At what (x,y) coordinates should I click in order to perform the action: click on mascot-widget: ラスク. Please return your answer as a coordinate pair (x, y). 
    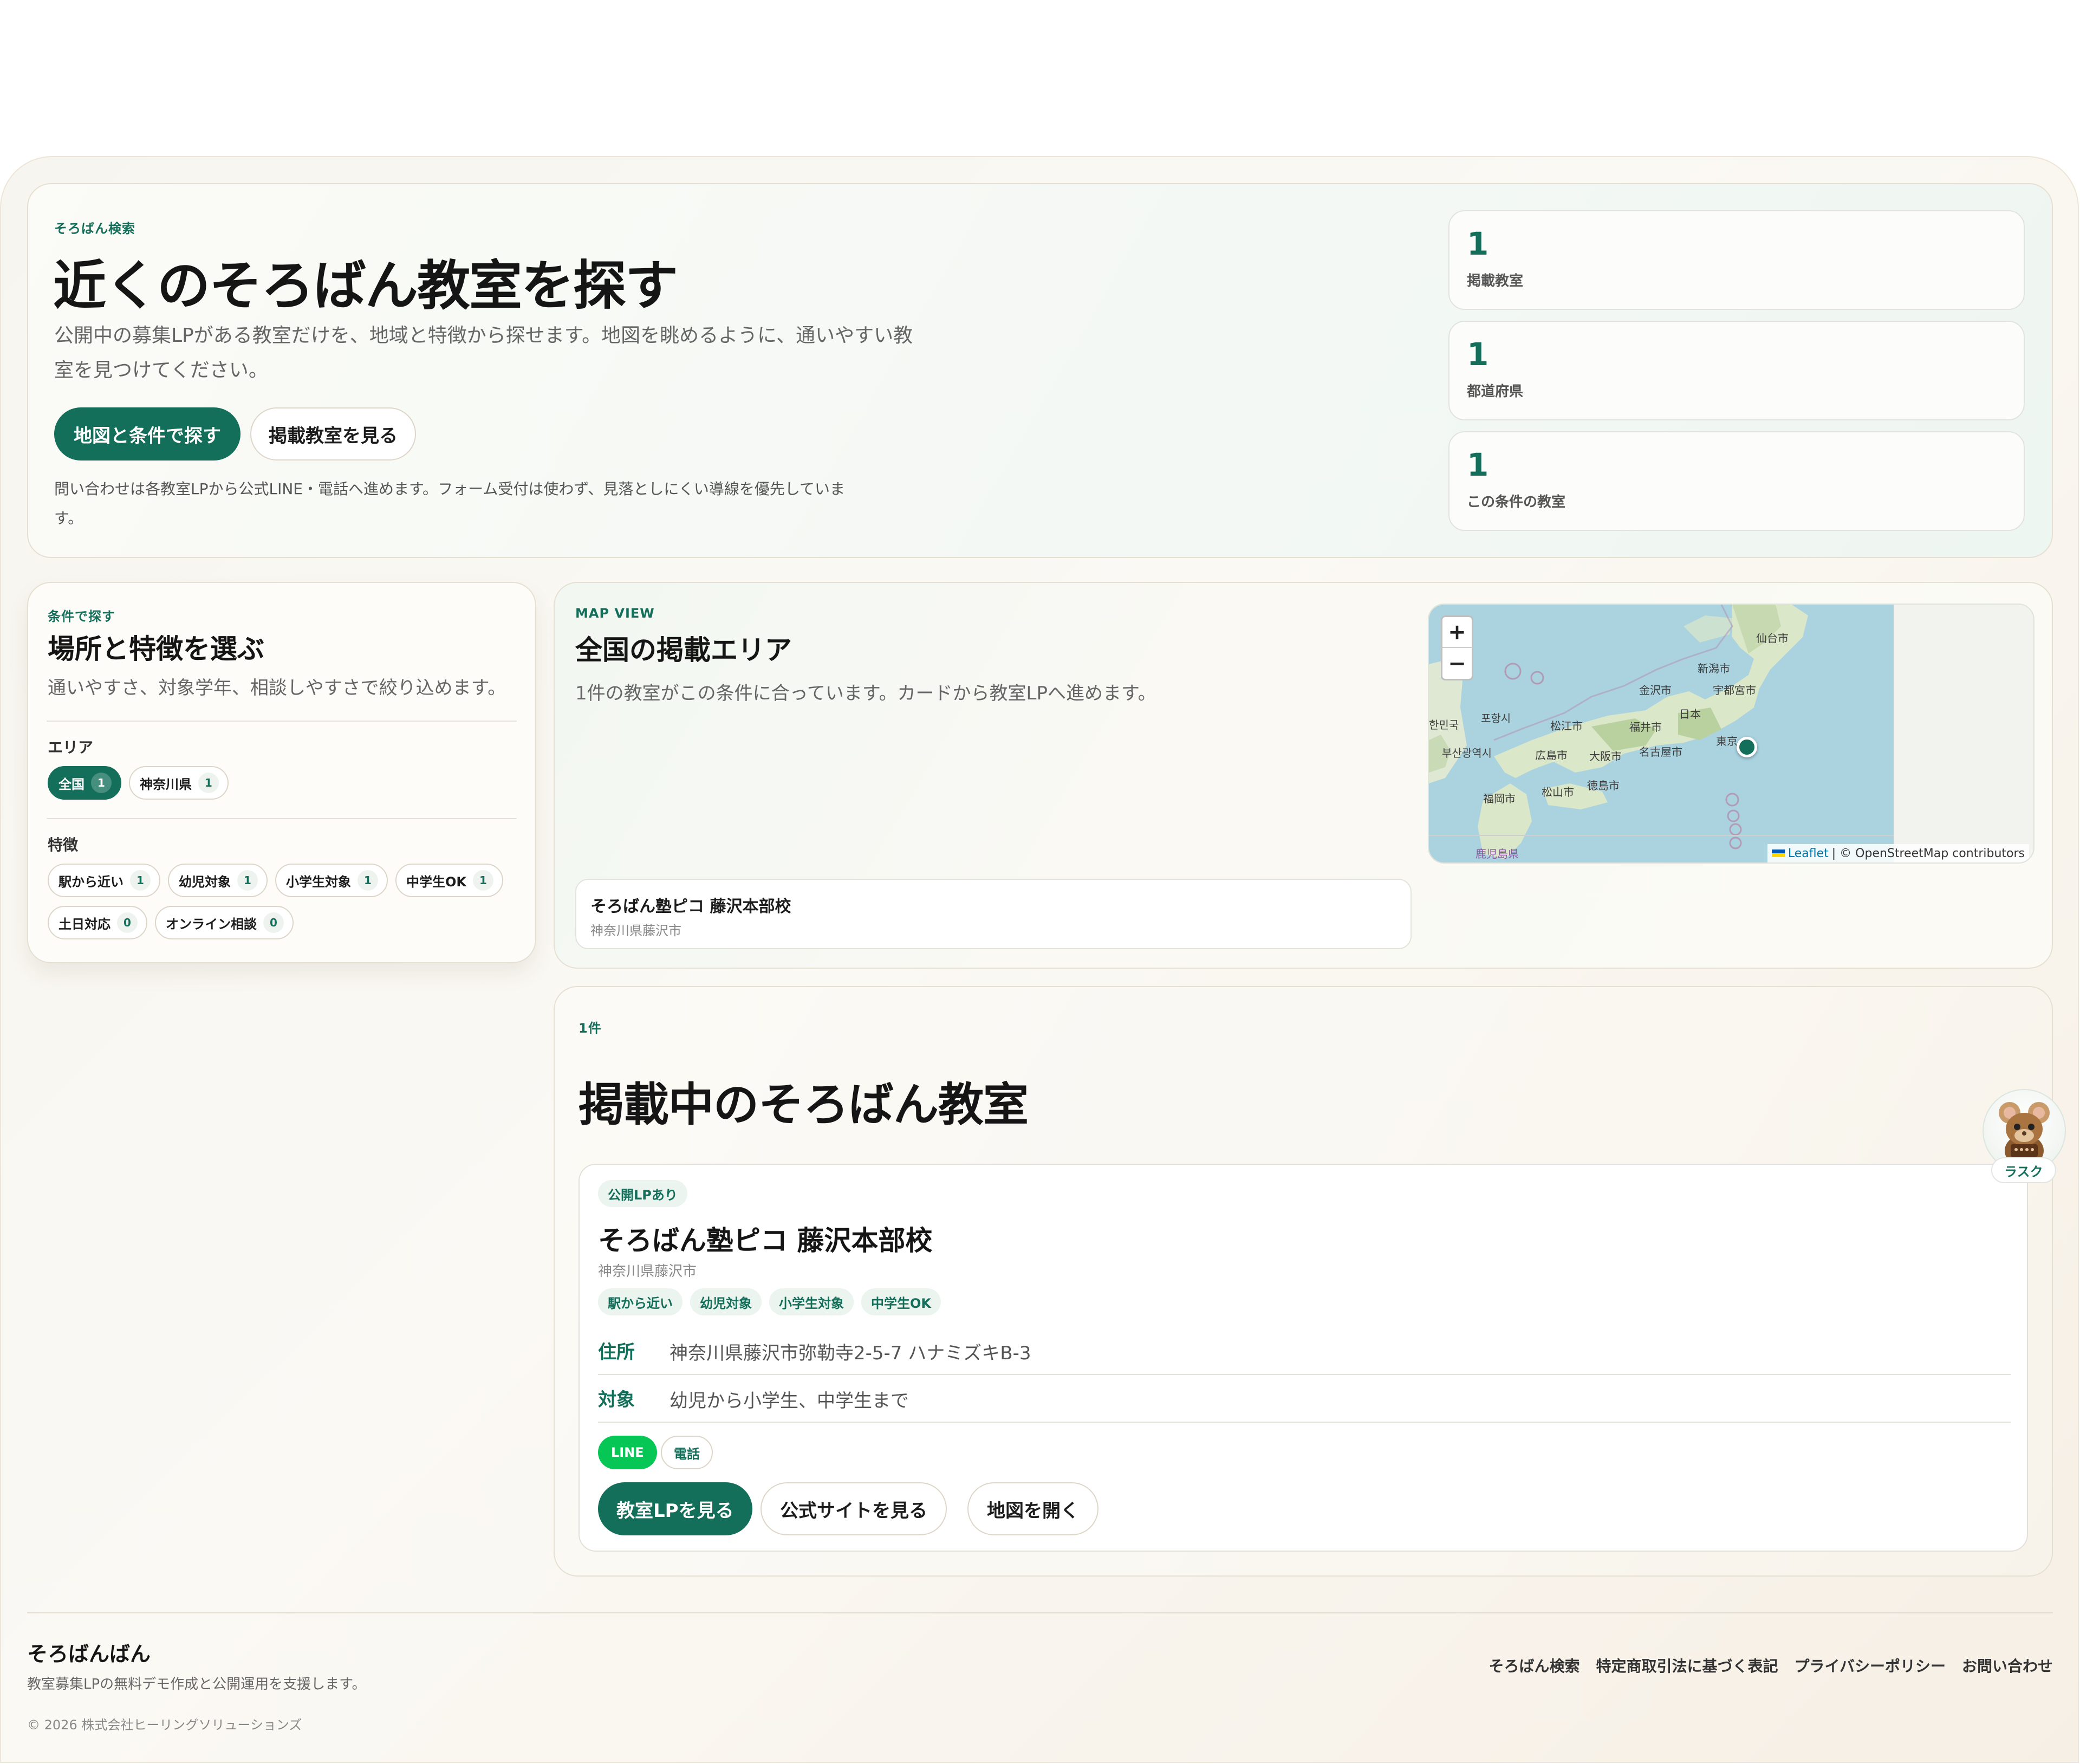
    Looking at the image, I should click on (2024, 1136).